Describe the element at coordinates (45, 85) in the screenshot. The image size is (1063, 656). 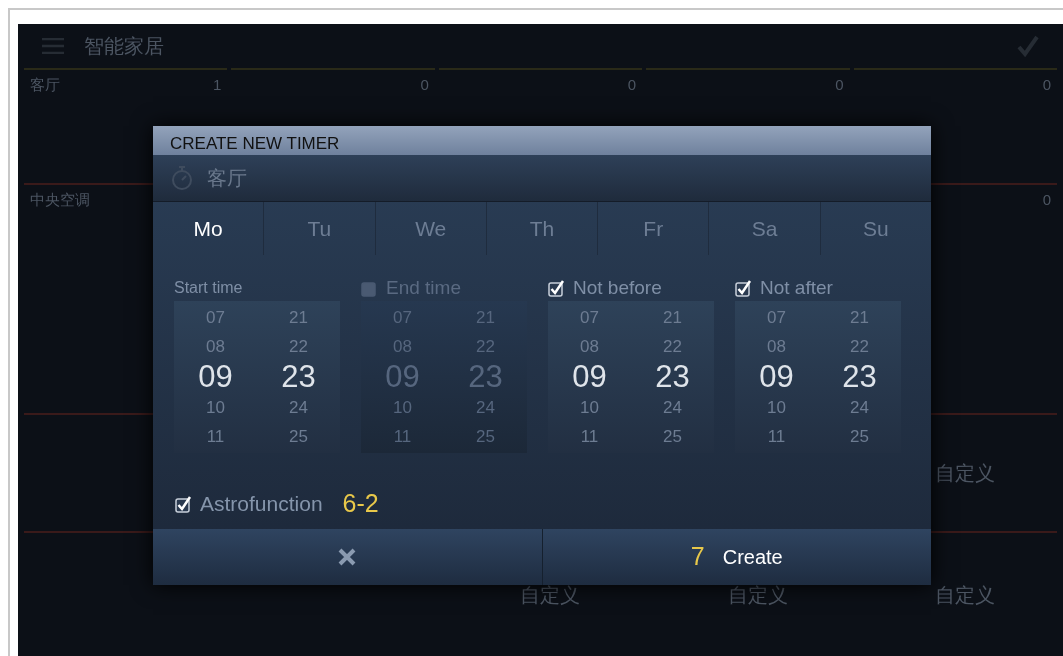
I see `tile-label: 客厅` at that location.